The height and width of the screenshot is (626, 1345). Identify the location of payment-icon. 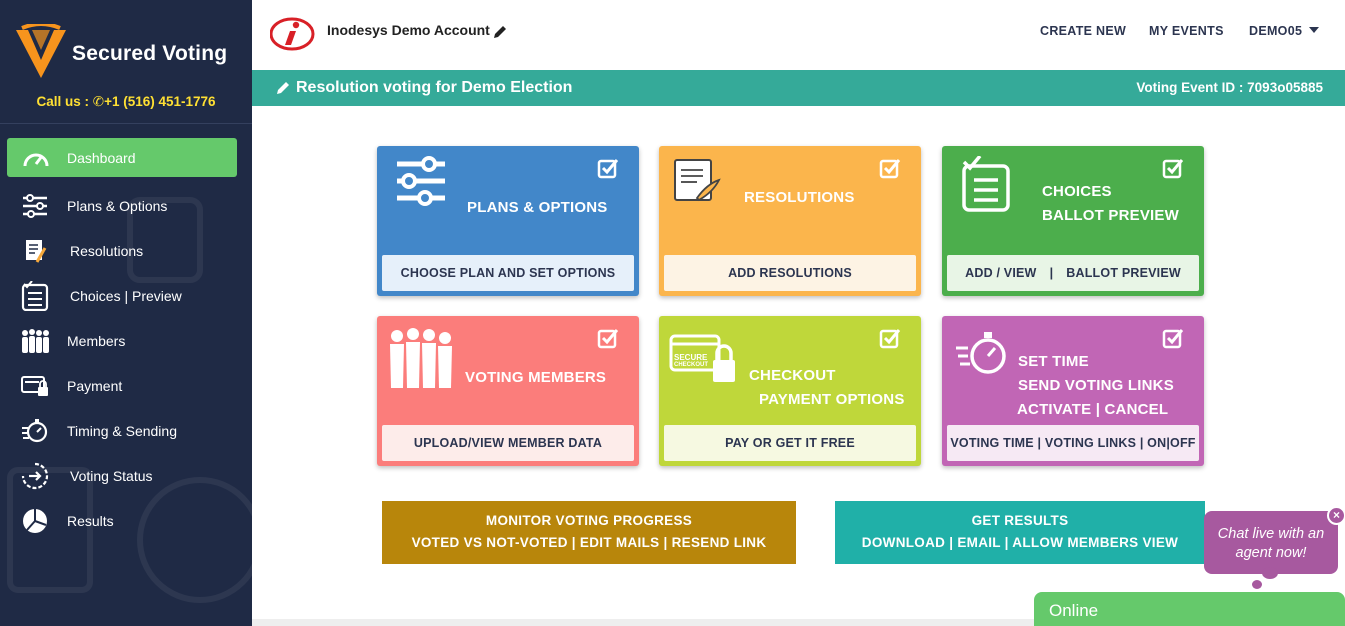
(35, 386).